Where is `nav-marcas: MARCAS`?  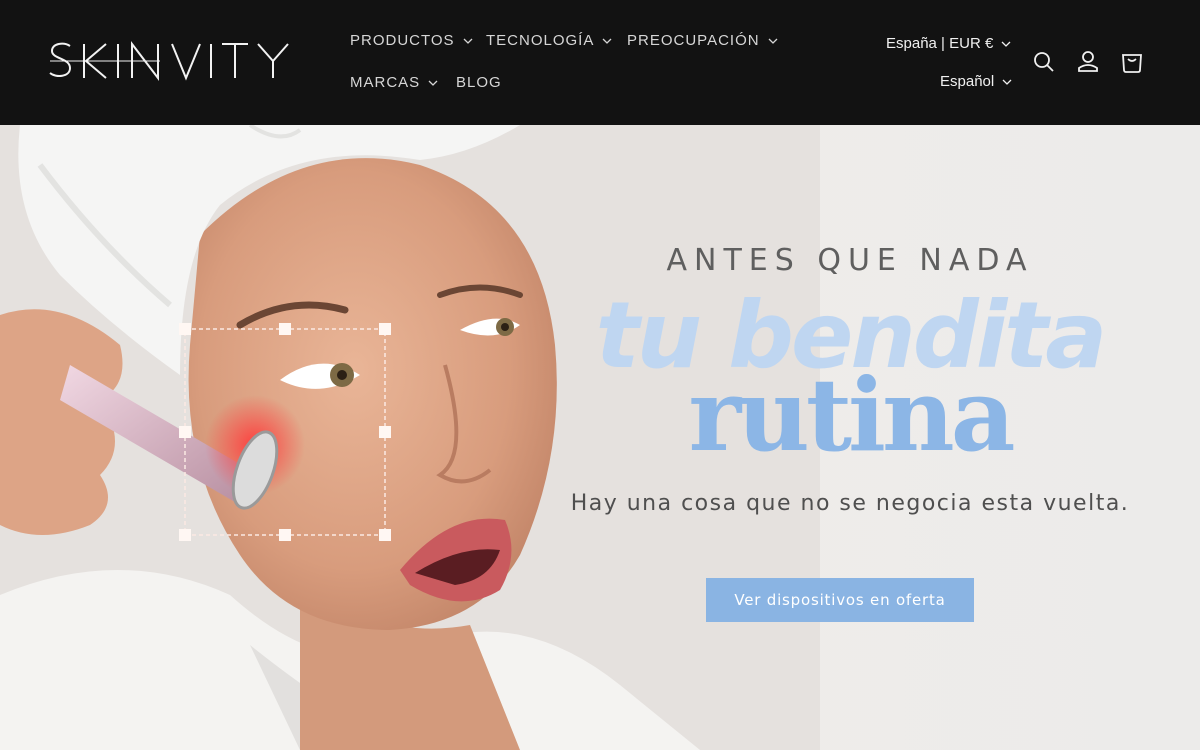
nav-marcas: MARCAS is located at coordinates (394, 82).